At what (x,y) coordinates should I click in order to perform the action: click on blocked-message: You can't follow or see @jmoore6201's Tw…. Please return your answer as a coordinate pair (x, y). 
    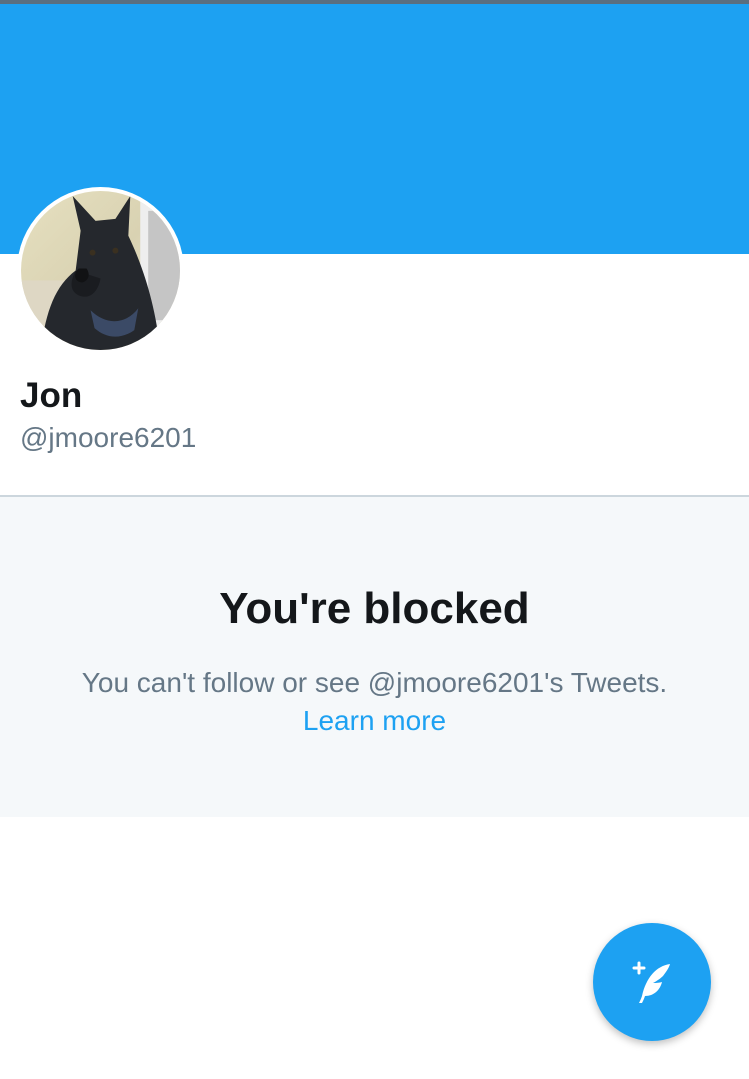
    Looking at the image, I should click on (374, 682).